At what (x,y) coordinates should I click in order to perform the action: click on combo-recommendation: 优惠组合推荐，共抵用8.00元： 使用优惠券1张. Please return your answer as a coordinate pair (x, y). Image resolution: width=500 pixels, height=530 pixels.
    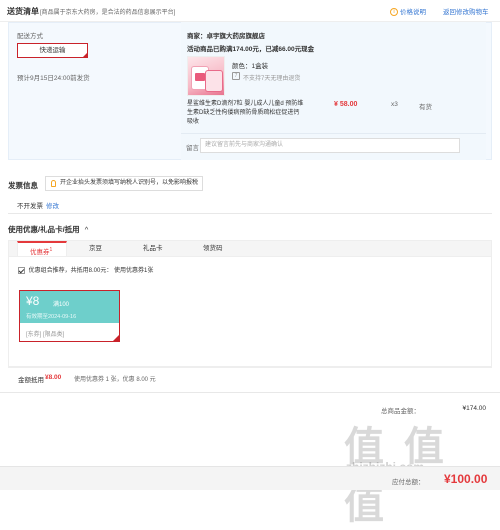
    Looking at the image, I should click on (85, 269).